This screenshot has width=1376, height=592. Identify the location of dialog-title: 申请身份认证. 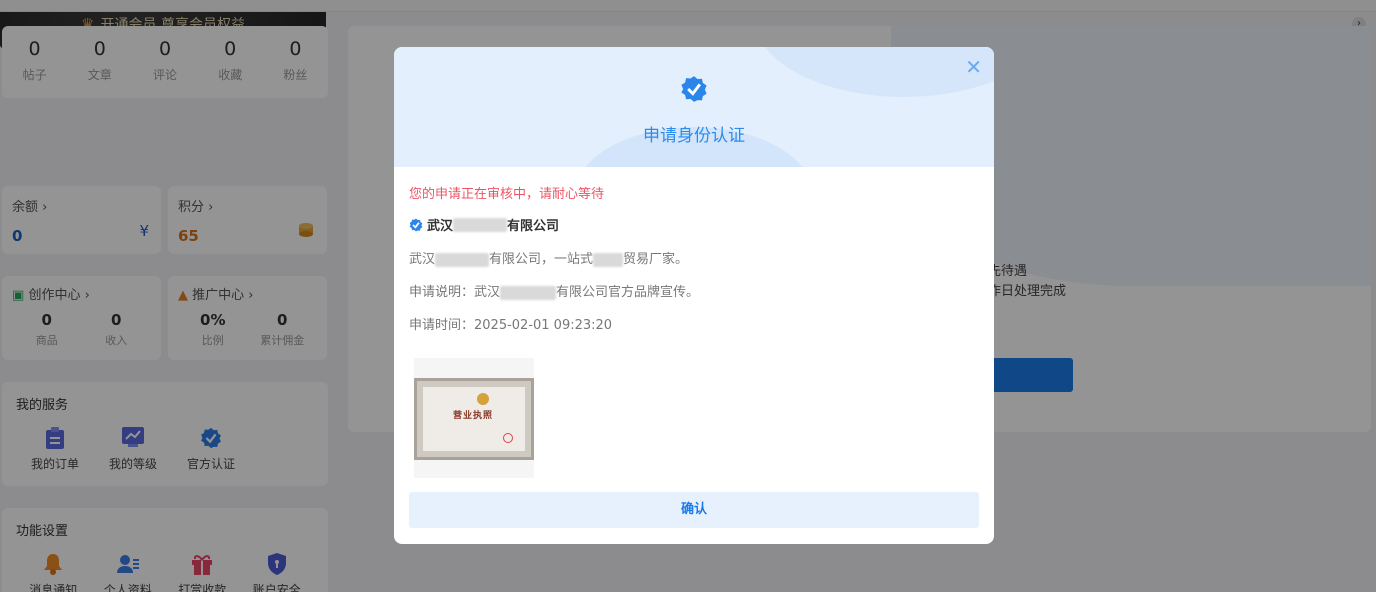
(694, 136).